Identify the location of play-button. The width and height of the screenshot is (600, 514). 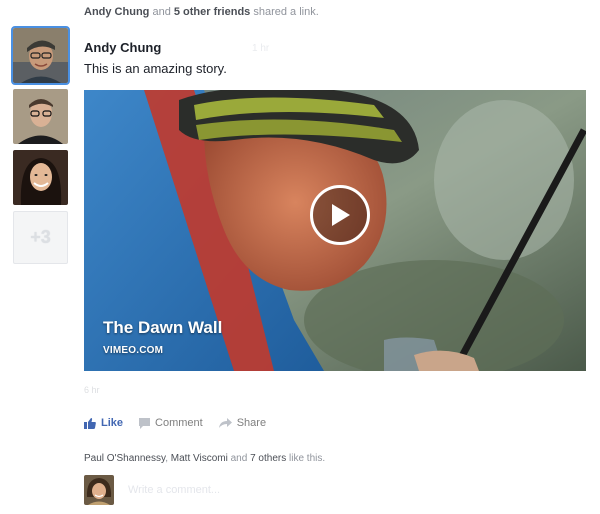
(340, 215).